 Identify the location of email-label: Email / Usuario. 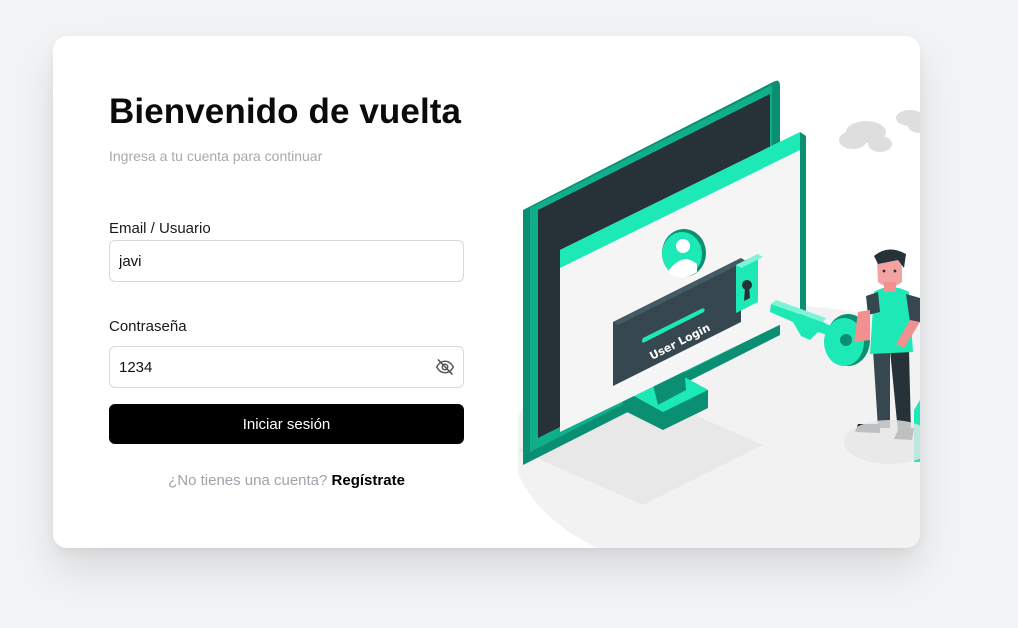
(160, 228).